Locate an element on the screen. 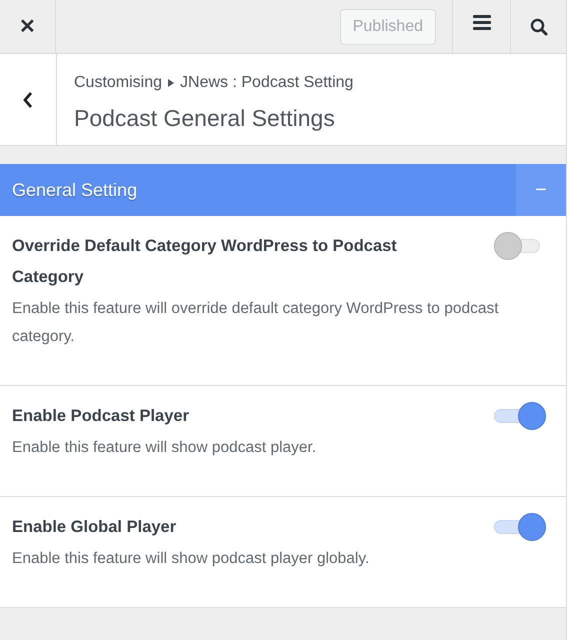 The image size is (578, 640). setting-title: Override Default Category WordPress to Podcast Category is located at coordinates (205, 262).